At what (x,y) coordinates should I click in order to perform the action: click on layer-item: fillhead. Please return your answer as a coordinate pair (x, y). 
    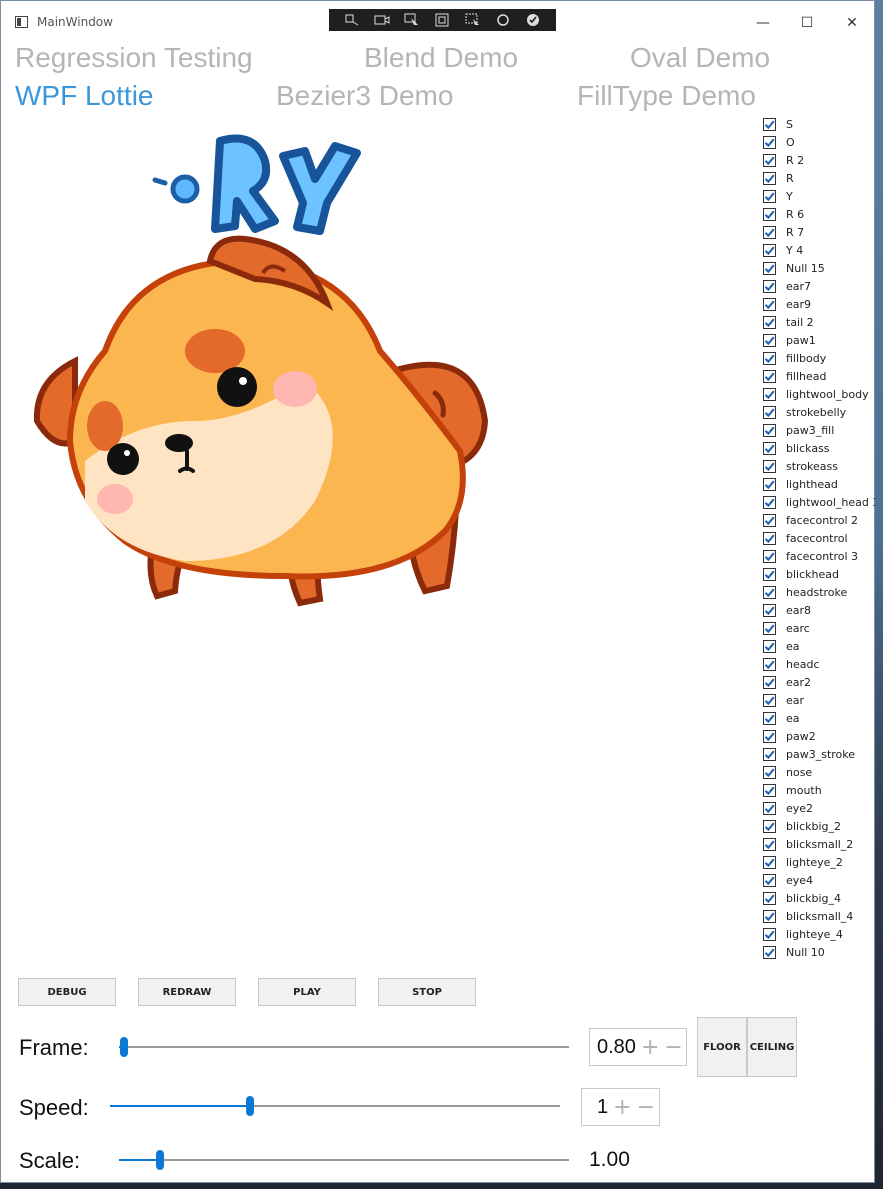
    Looking at the image, I should click on (818, 376).